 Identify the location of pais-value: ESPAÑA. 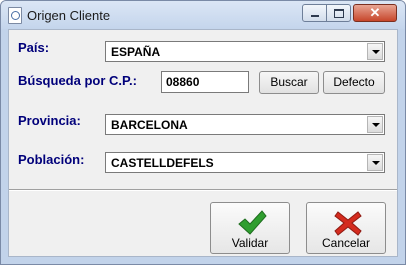
(136, 52).